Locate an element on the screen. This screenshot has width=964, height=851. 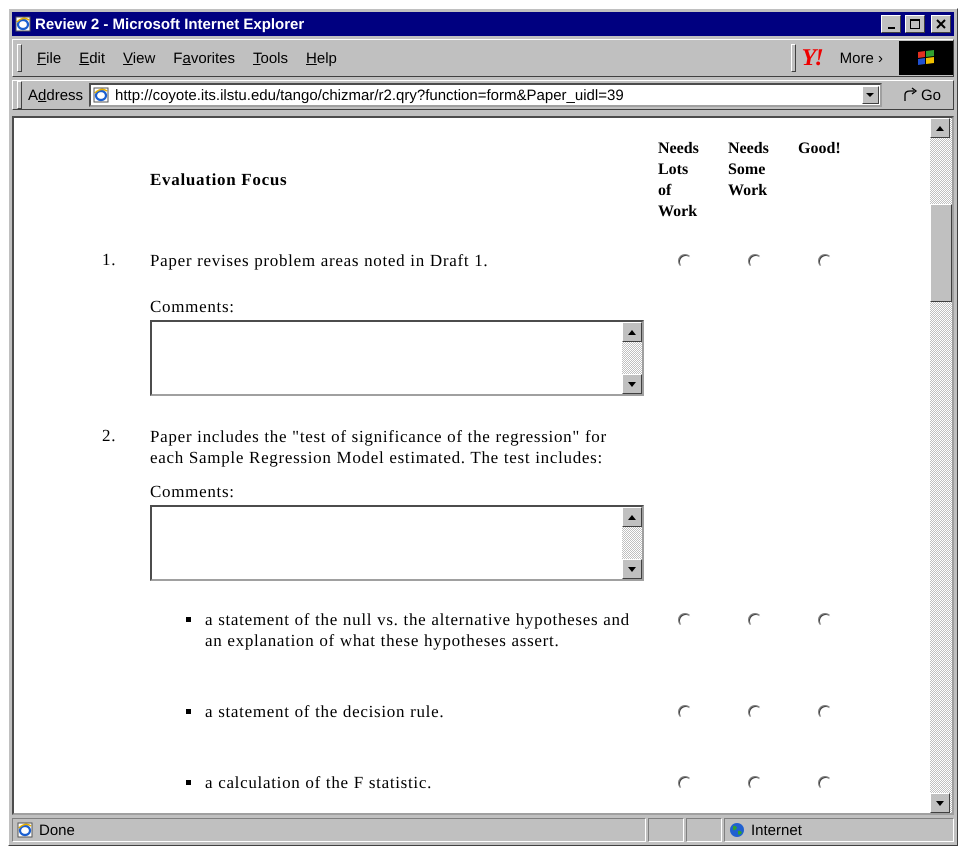
caret-icon is located at coordinates (870, 95).